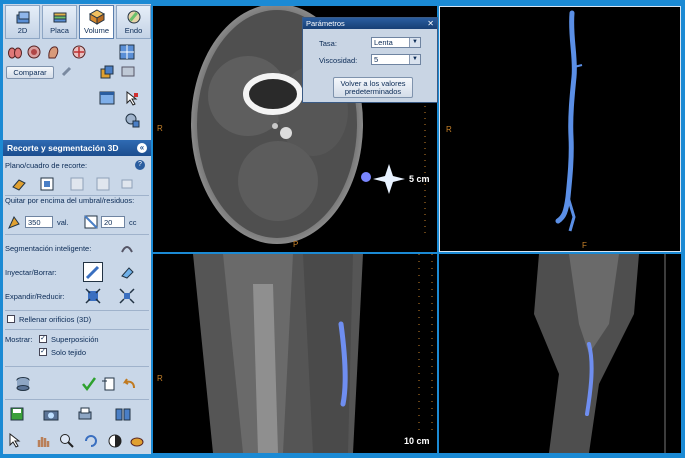  I want to click on inject-pen-icon, so click(93, 272).